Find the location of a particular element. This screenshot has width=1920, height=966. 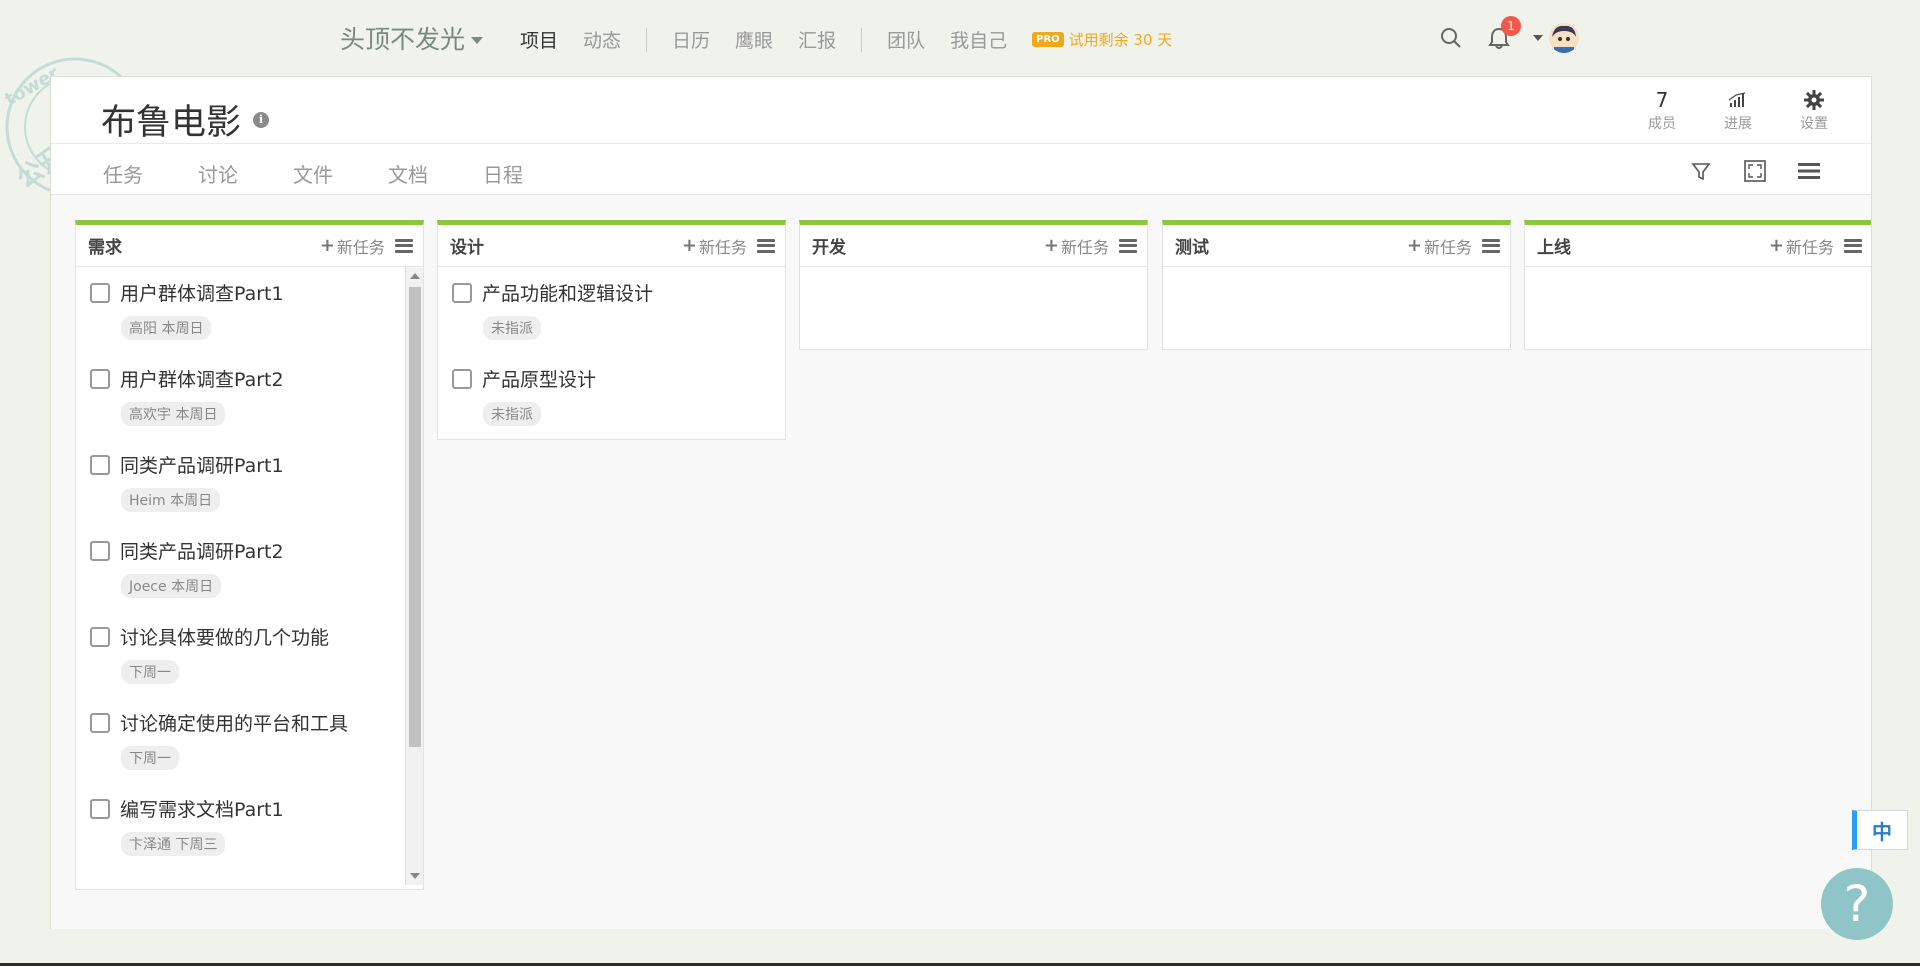

task-tag: 卞泽通 下周三 is located at coordinates (173, 844).